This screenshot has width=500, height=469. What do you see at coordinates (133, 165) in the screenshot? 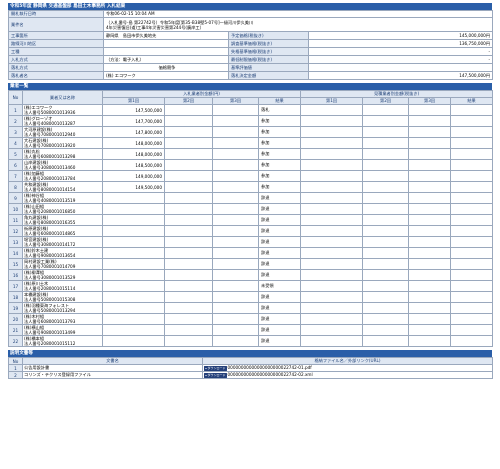
I see `bid-round1-amount: 148,500,000` at bounding box center [133, 165].